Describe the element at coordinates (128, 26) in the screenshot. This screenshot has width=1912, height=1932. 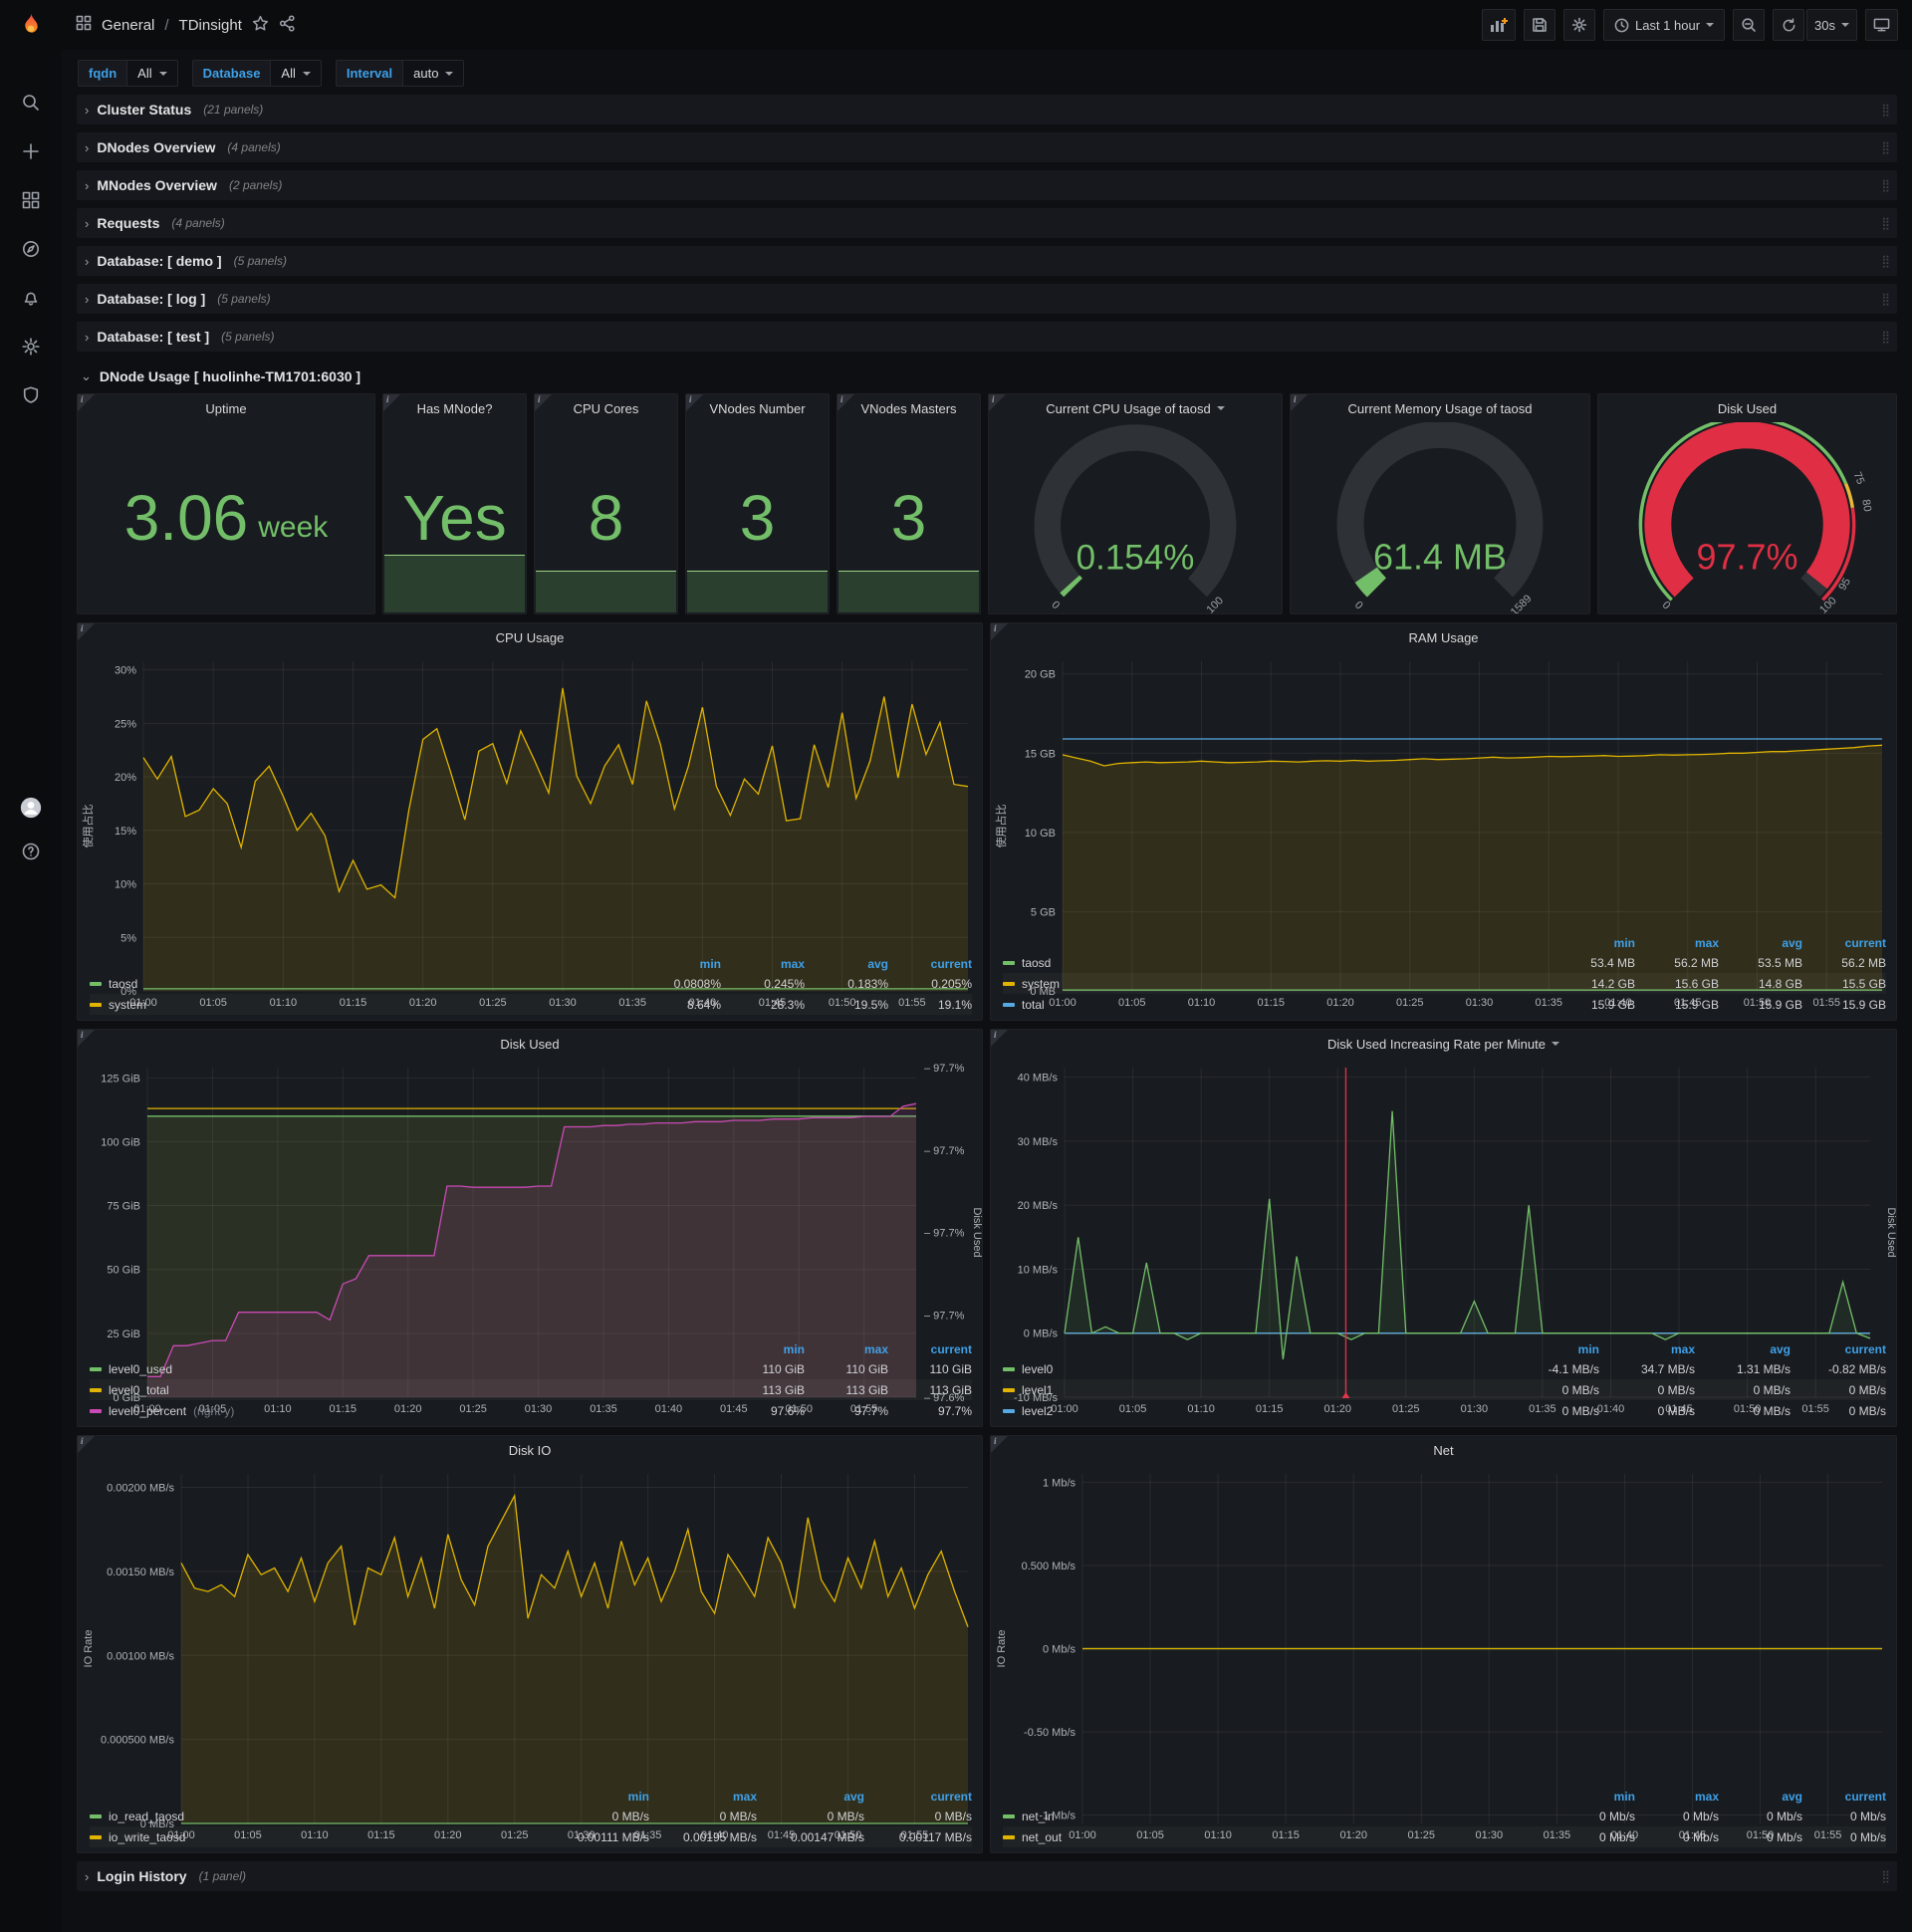
I see `breadcrumb-section: General` at that location.